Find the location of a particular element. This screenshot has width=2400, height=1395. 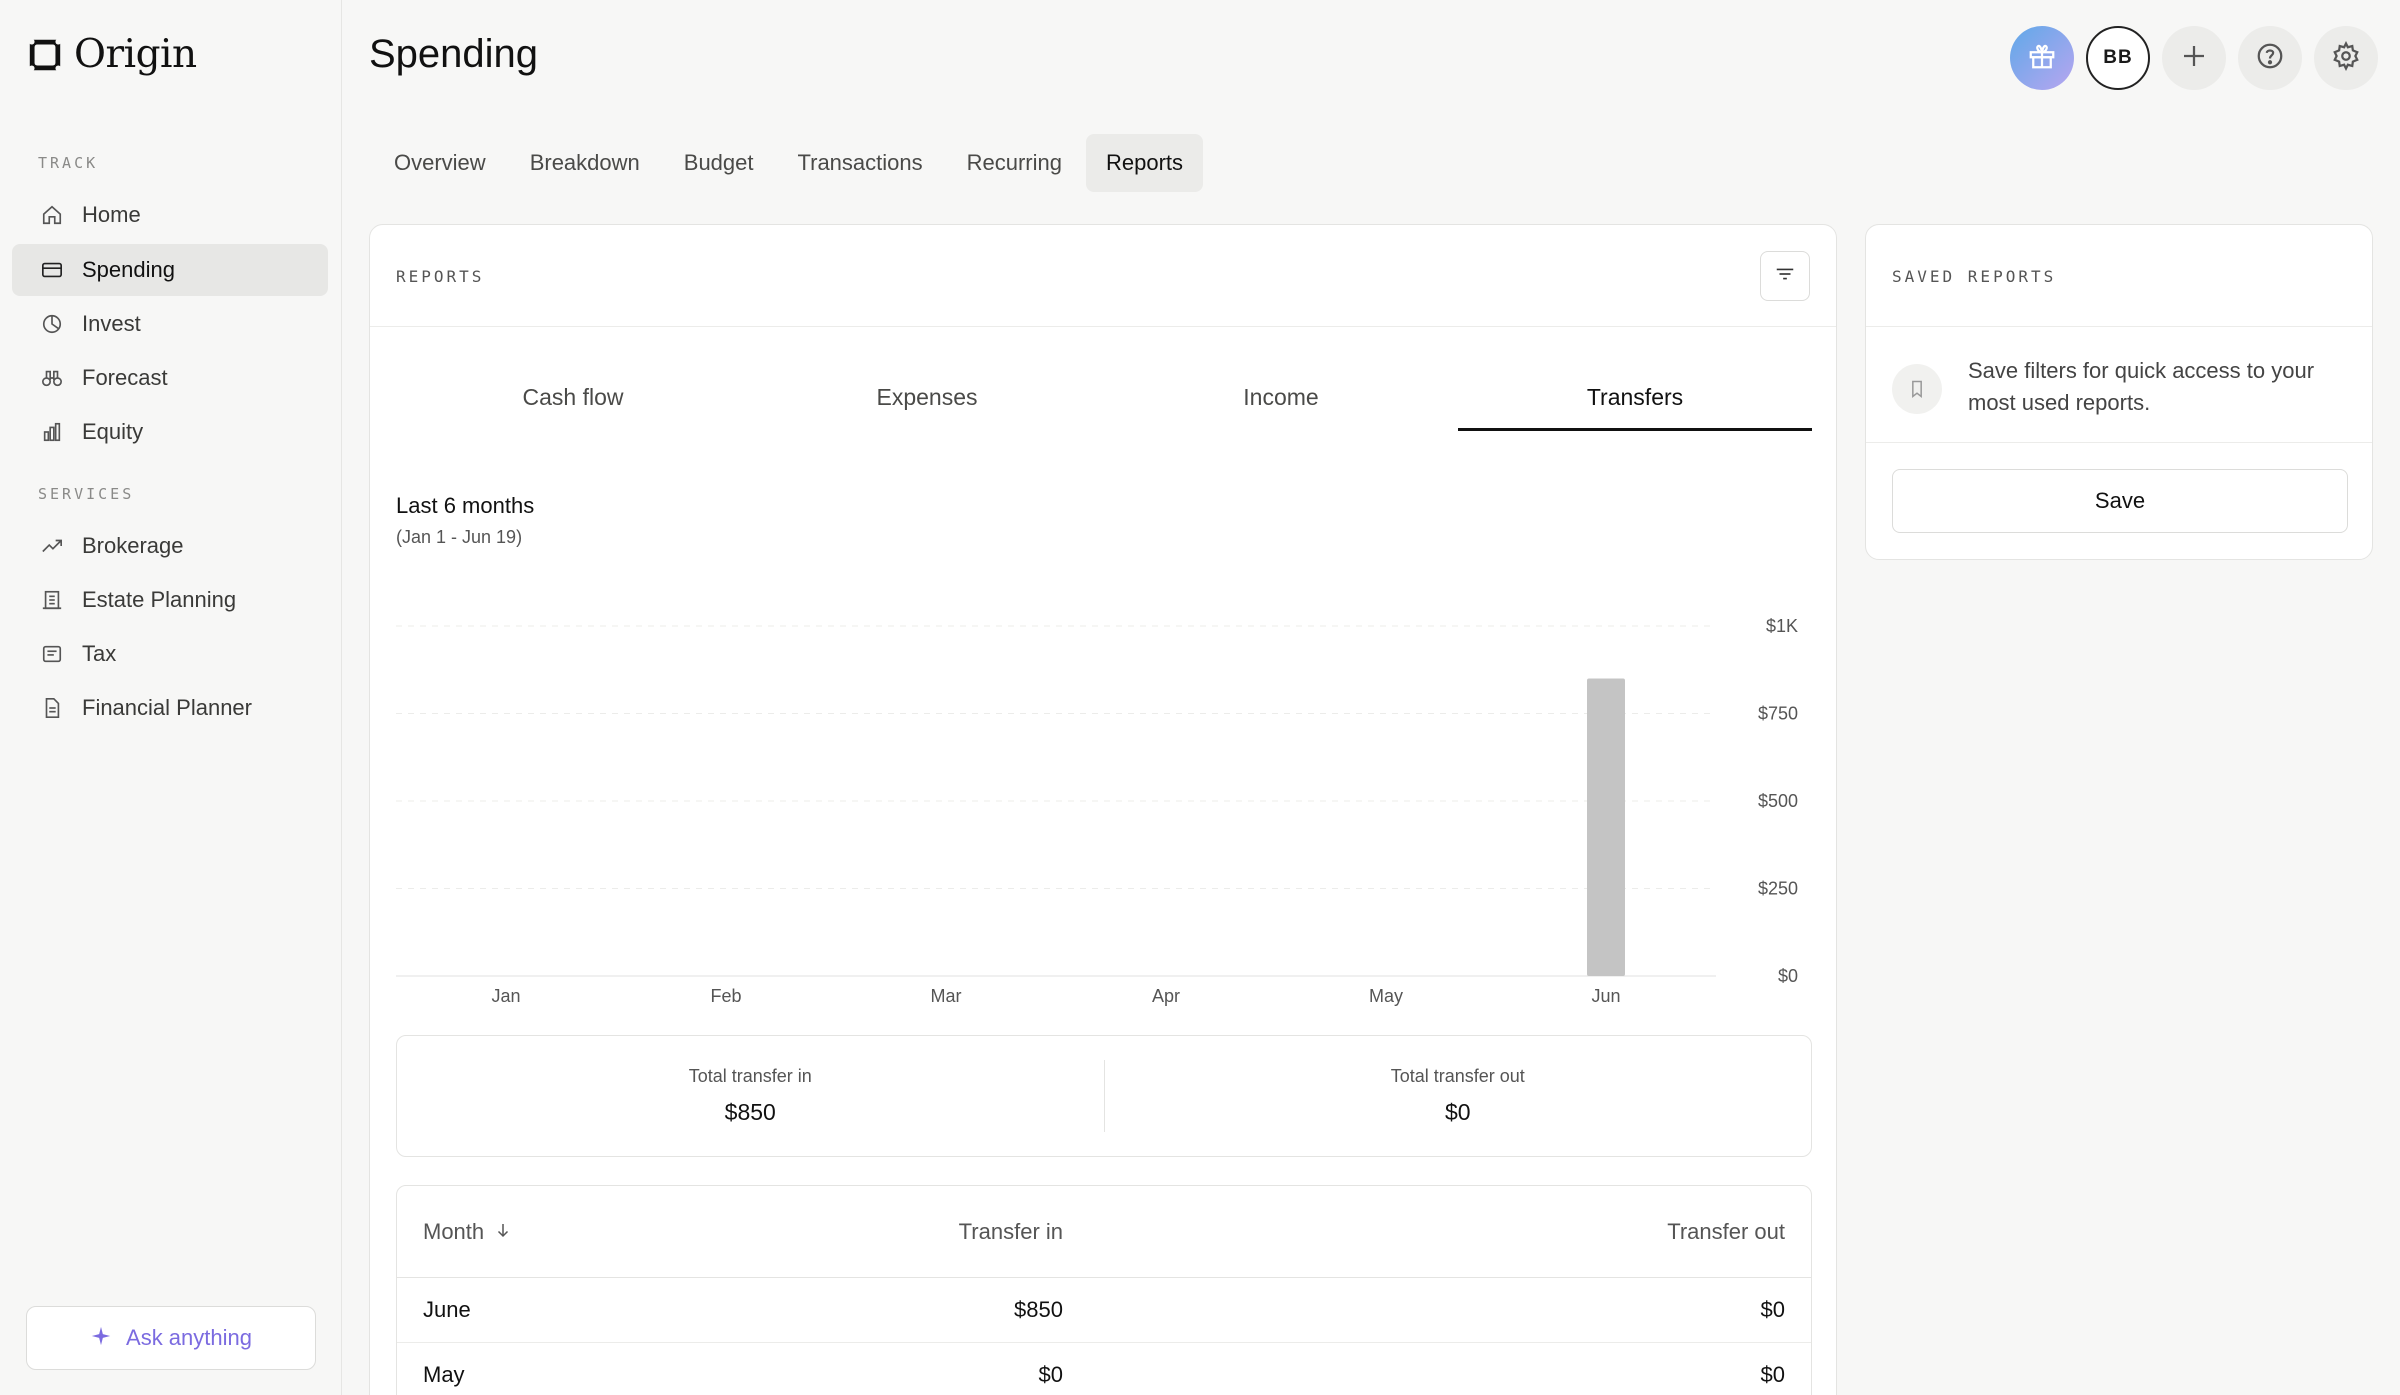

sidebar-item-estate-planning: Estate Planning is located at coordinates (170, 600).